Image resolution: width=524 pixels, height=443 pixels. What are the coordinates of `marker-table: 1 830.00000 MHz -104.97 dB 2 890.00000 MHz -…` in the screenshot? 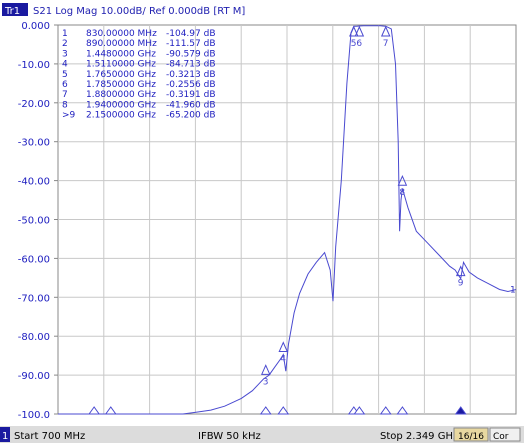 It's located at (139, 75).